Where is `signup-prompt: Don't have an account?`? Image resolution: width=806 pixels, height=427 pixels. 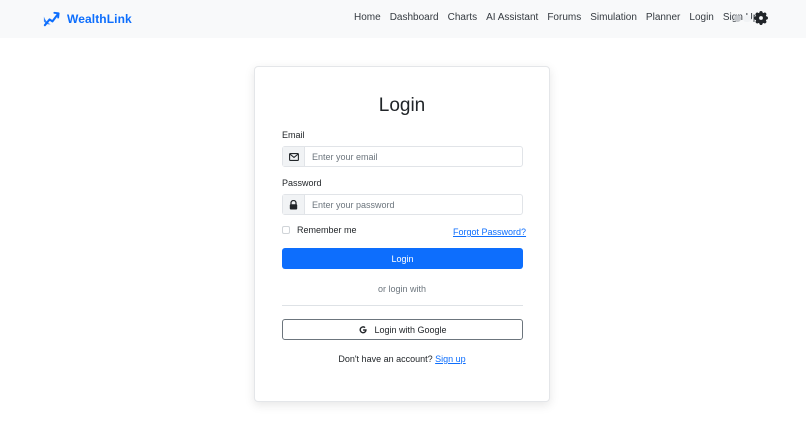 signup-prompt: Don't have an account? is located at coordinates (385, 359).